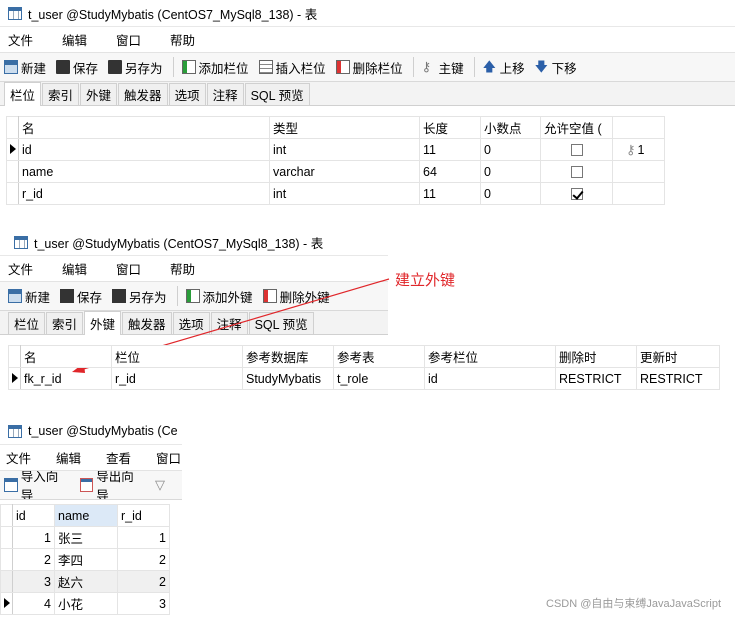  I want to click on filter-button: ▽, so click(163, 485).